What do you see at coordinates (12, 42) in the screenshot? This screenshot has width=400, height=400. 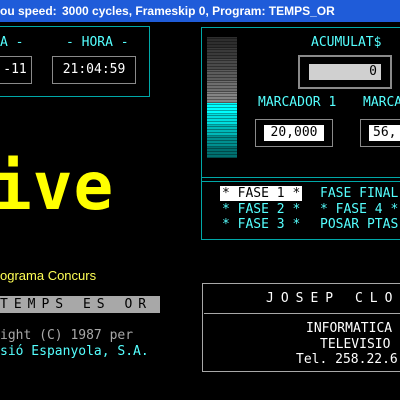 I see `date-label: A -` at bounding box center [12, 42].